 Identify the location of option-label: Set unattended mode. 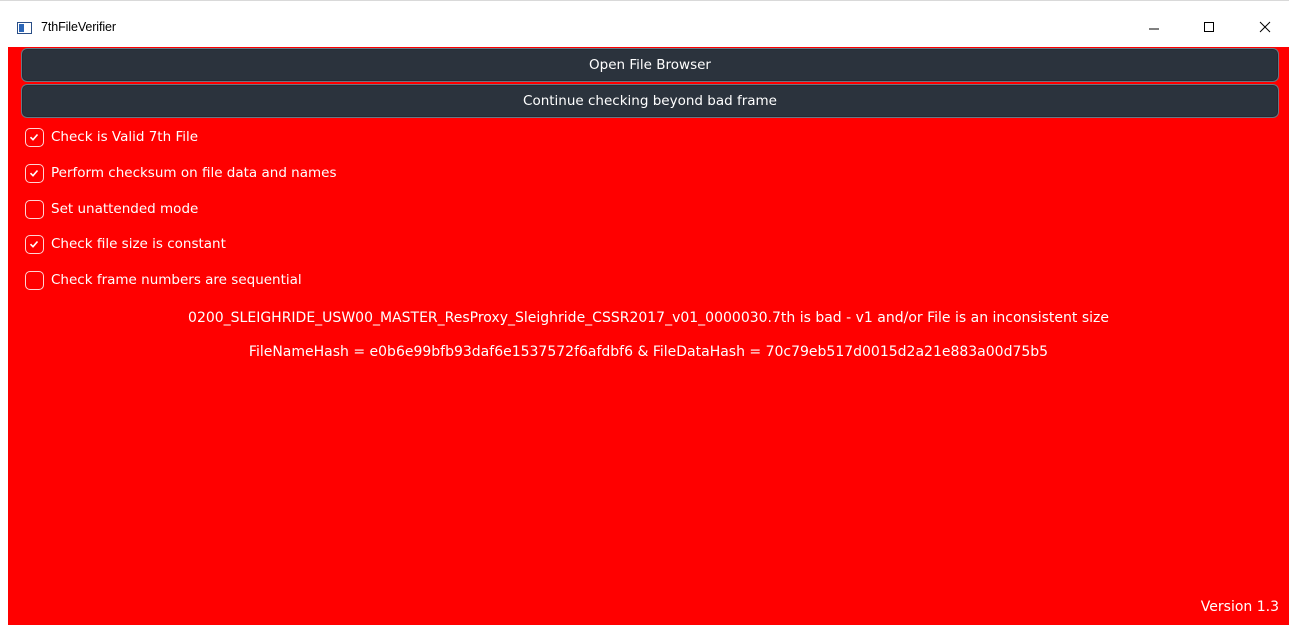
(125, 209).